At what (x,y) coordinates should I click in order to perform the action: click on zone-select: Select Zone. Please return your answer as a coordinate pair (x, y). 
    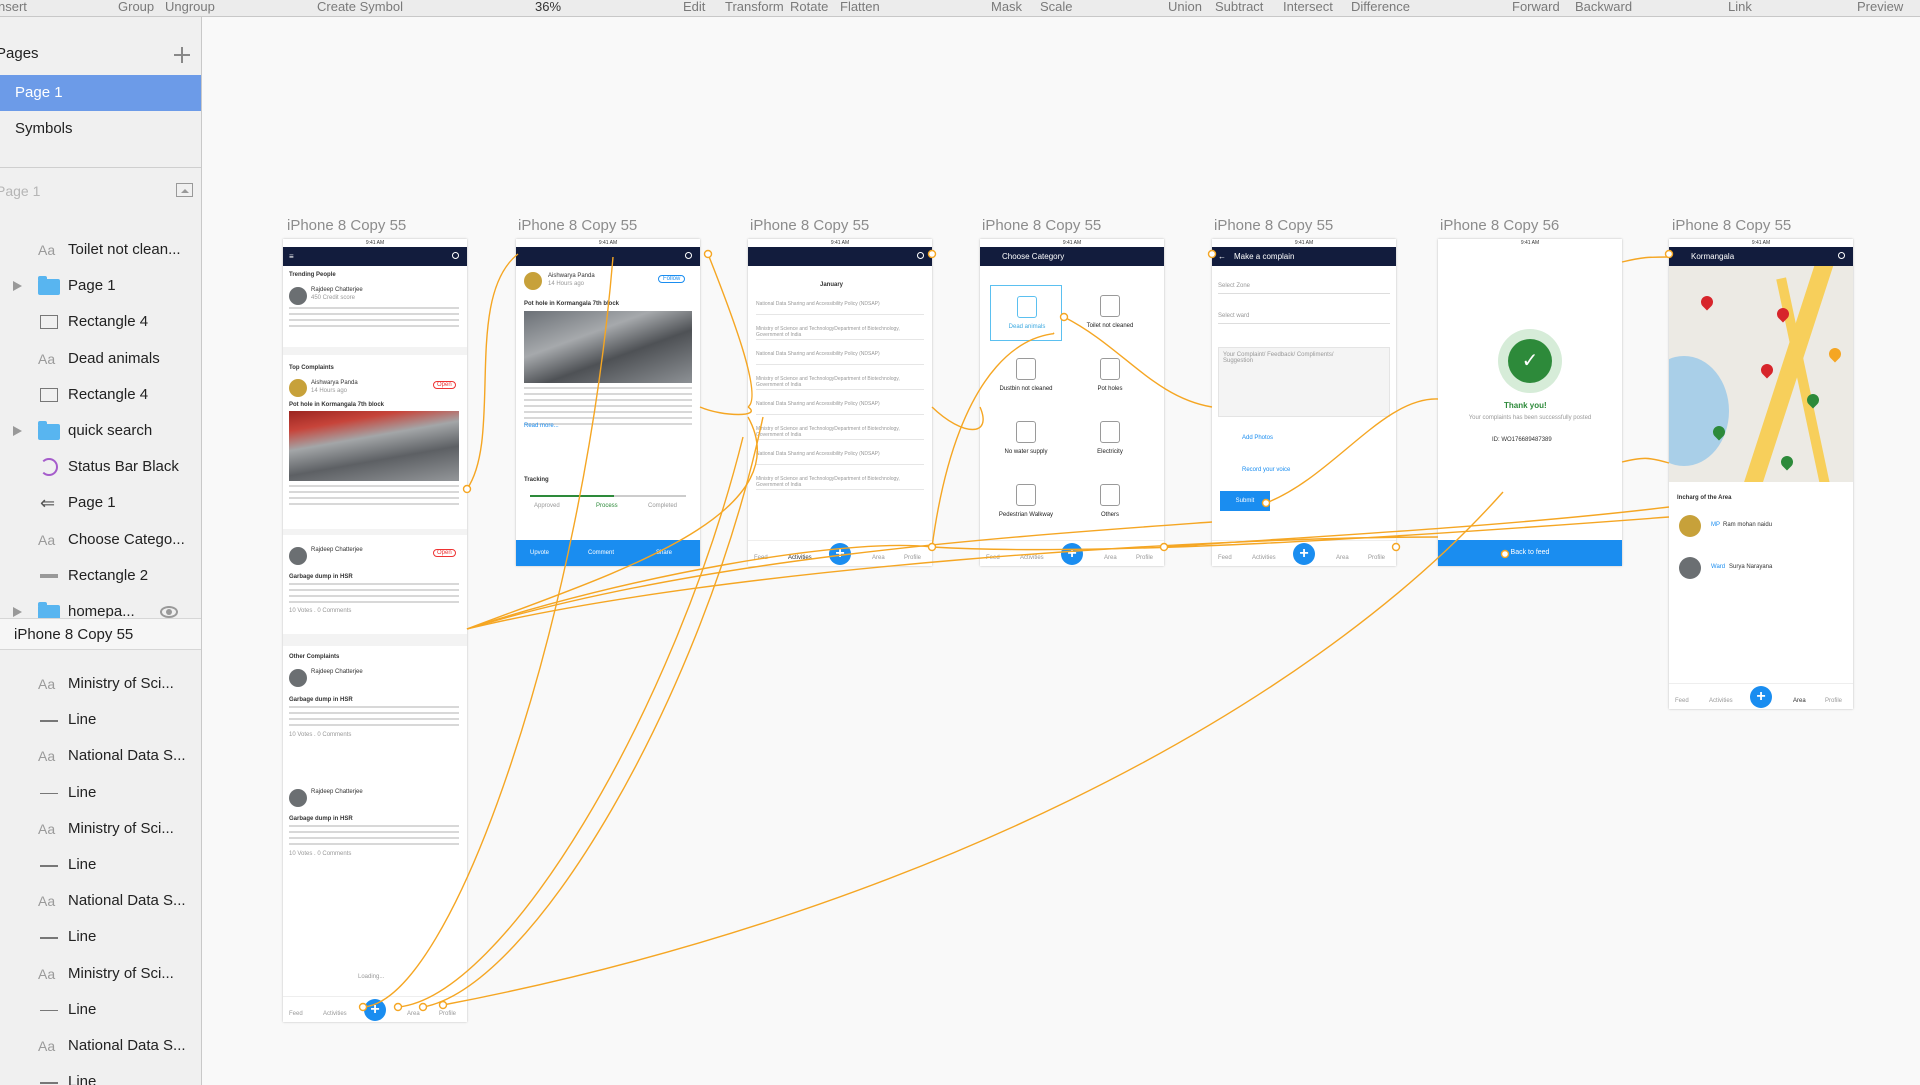
    Looking at the image, I should click on (1234, 286).